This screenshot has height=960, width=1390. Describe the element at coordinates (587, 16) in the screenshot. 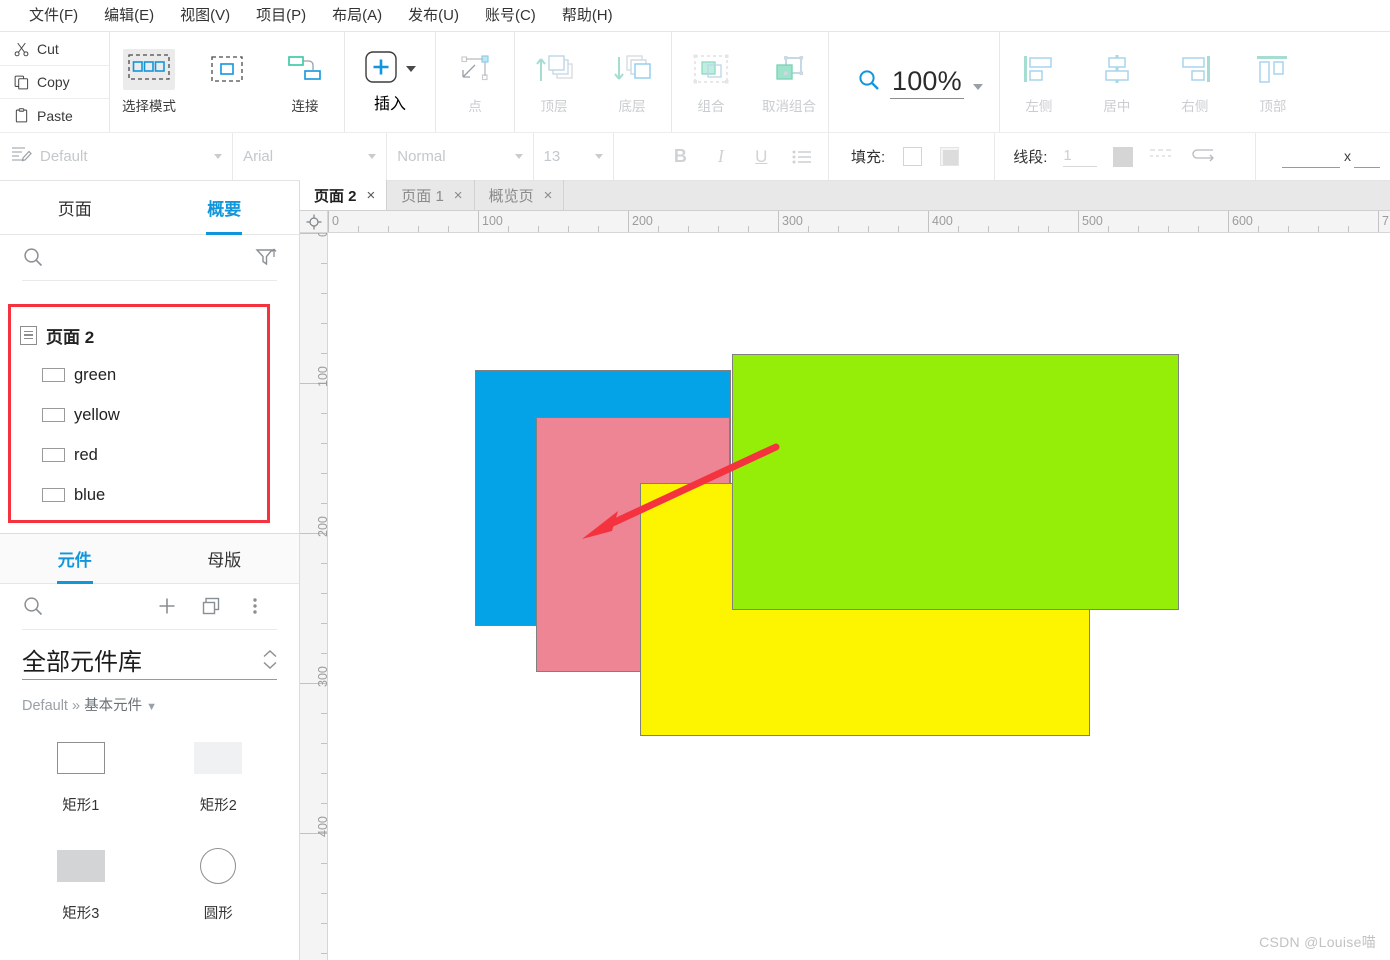

I see `menu-help: 帮助(H)` at that location.